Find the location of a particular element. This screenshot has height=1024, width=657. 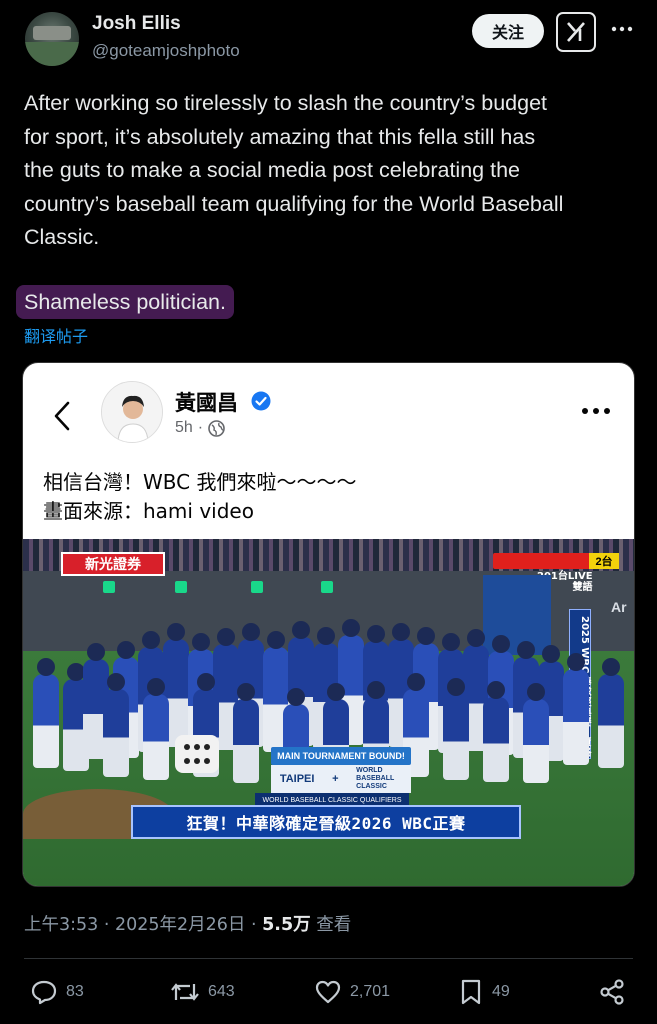

avatar-field-shape is located at coordinates (52, 53).